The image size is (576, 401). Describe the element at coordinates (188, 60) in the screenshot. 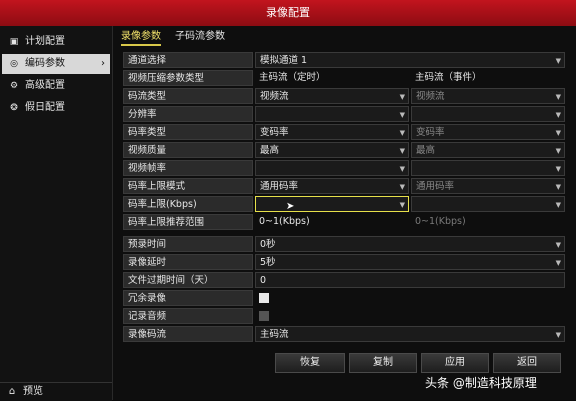

I see `row-label: 通道选择` at that location.